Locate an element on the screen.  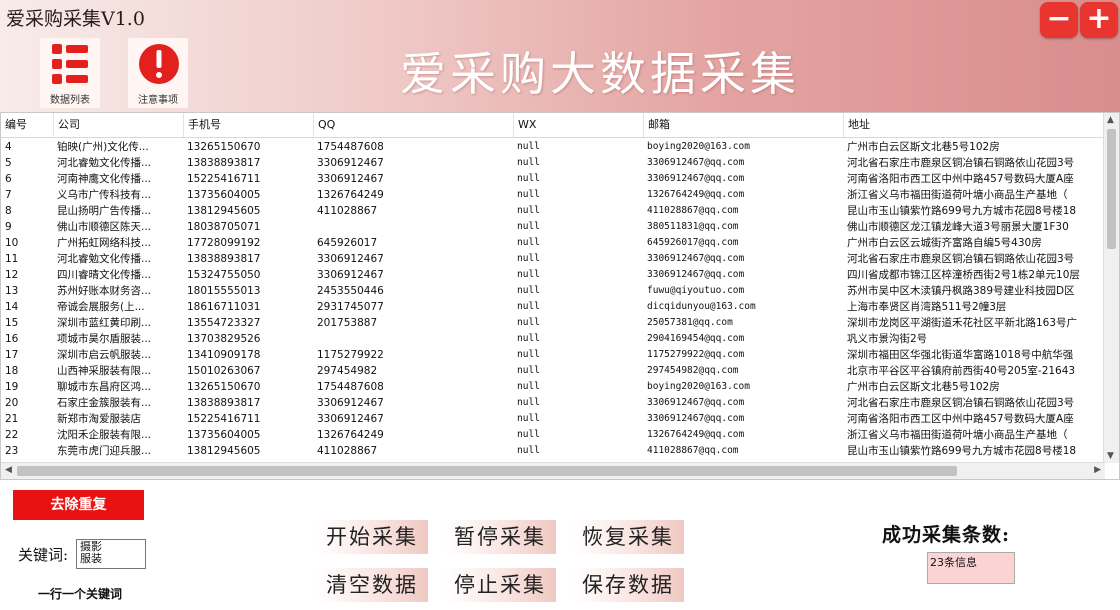
table-cell: 广州市白云区云城街齐富路自编5号430房 is located at coordinates (944, 243).